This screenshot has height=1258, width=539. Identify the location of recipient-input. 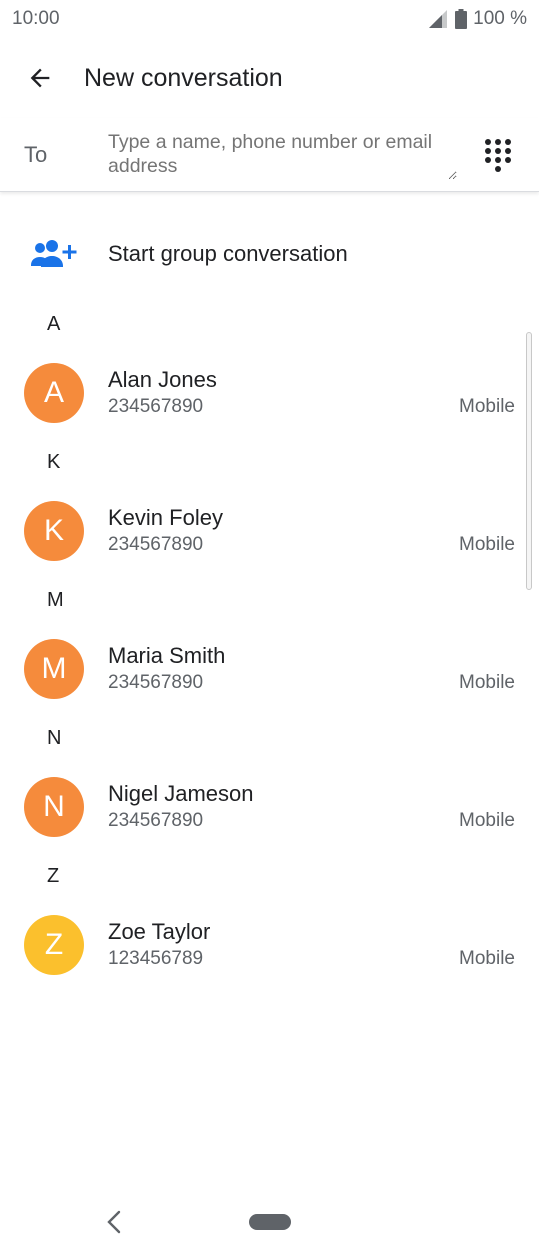
(282, 154).